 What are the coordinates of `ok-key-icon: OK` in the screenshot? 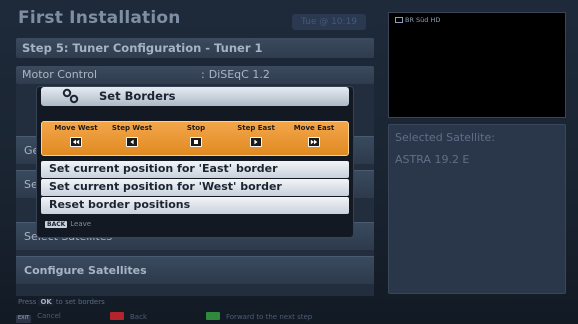 It's located at (46, 302).